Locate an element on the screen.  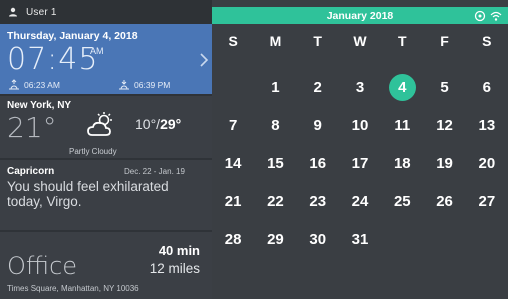
weekday-label: F is located at coordinates (444, 41).